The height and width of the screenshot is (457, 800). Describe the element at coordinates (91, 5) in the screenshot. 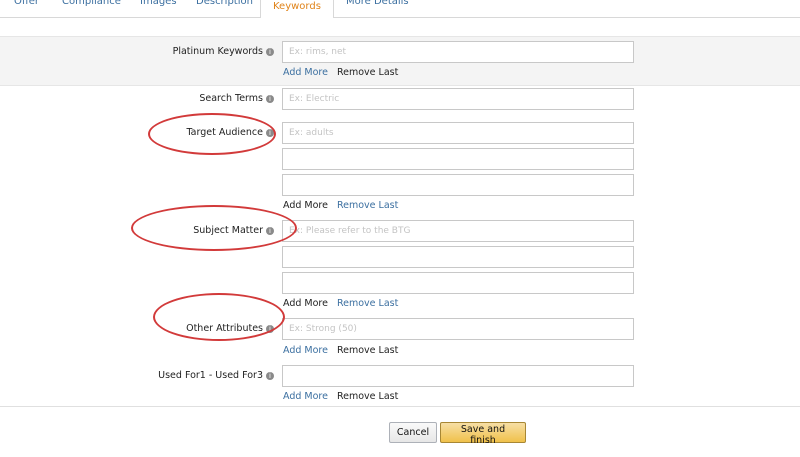

I see `tab-compliance: Compliance` at that location.